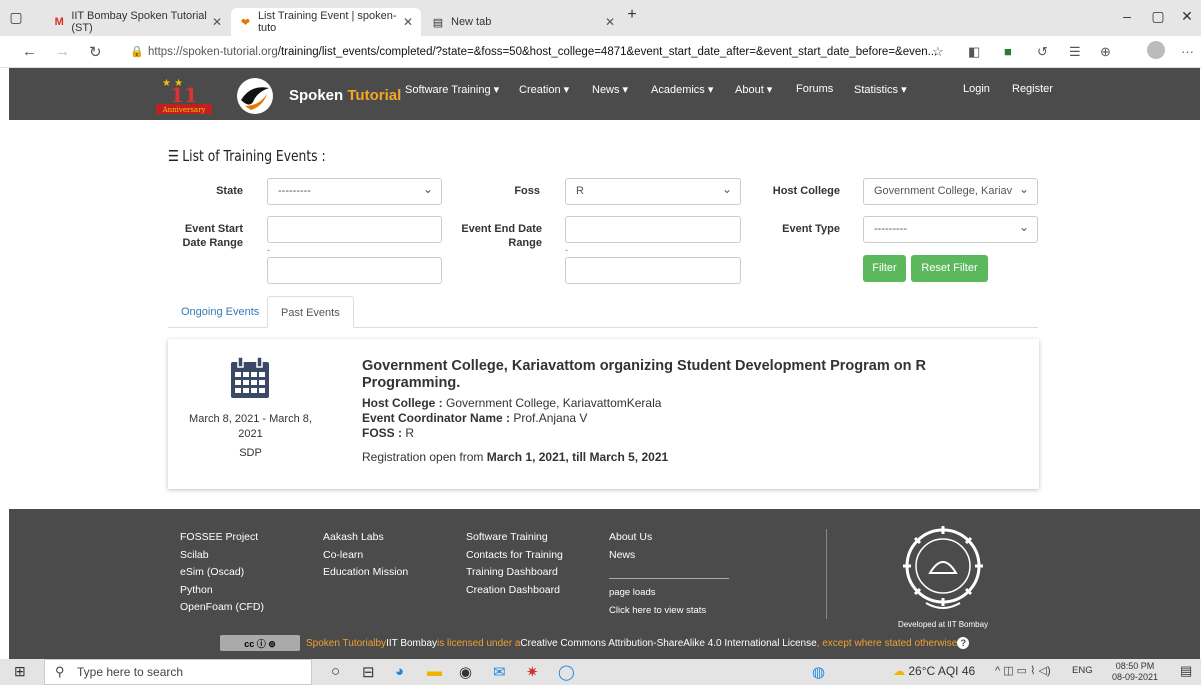 The image size is (1201, 685). I want to click on iit-bombay-link: IIT Bombay, so click(411, 643).